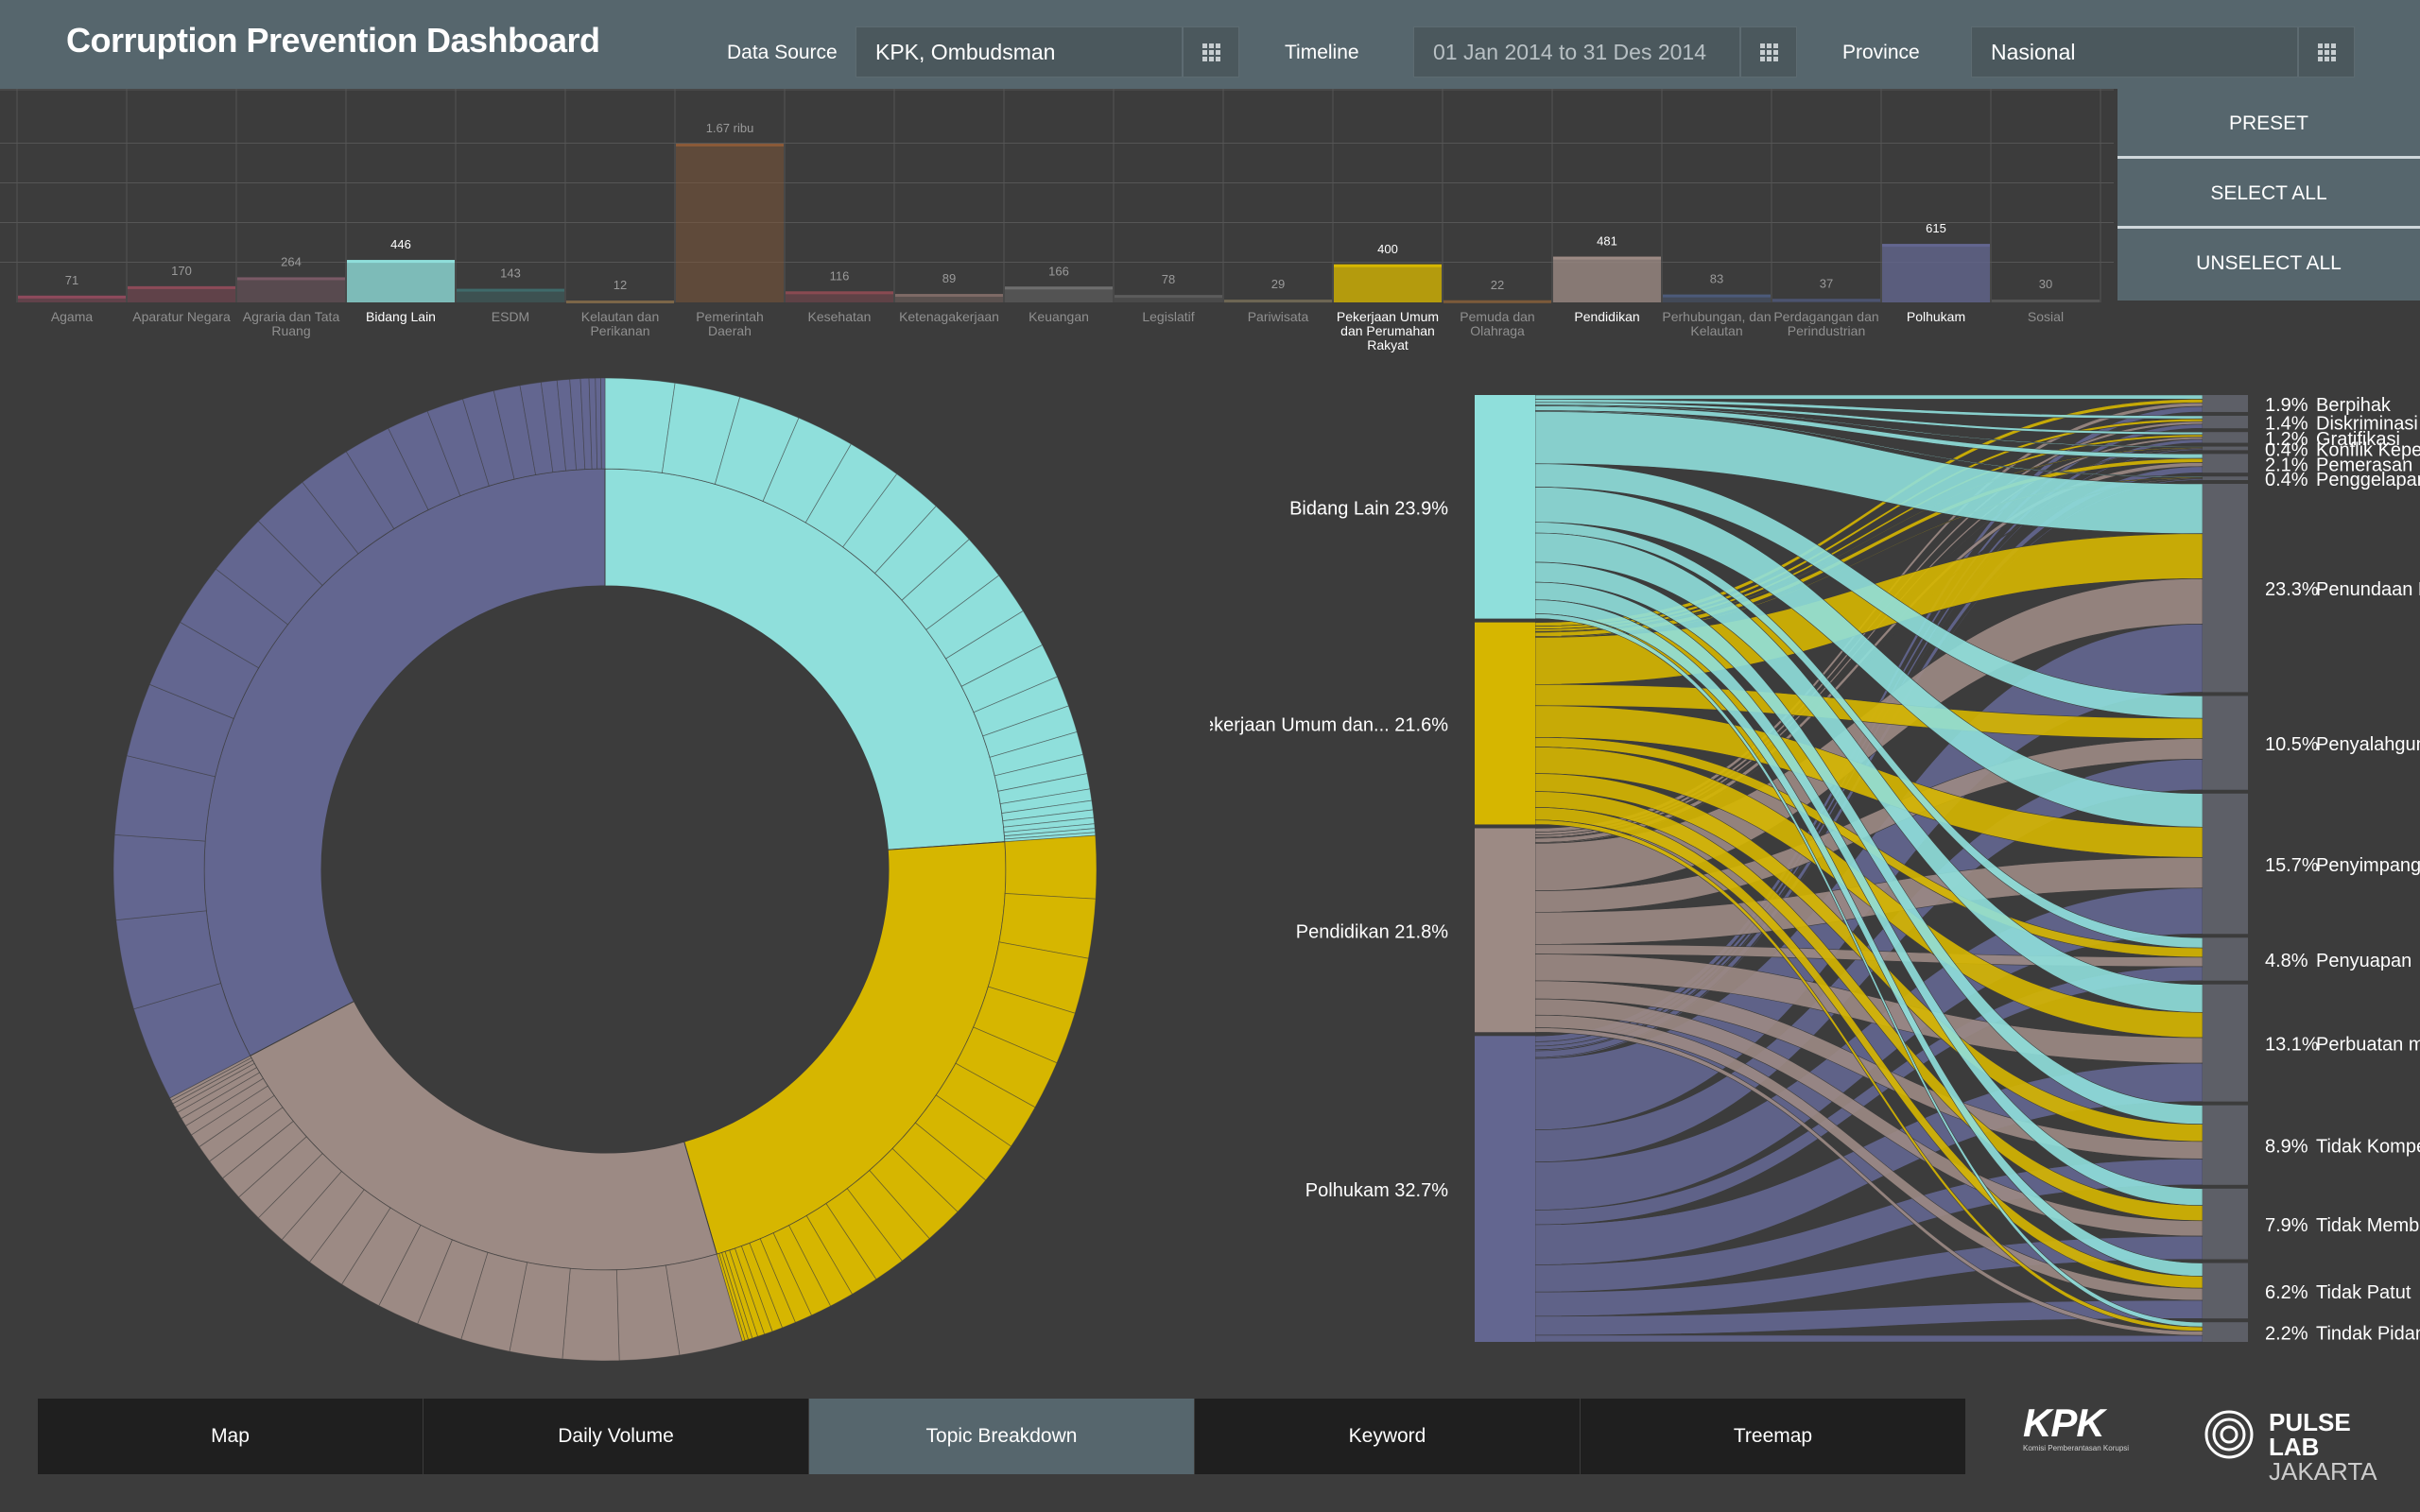 This screenshot has height=1512, width=2420. Describe the element at coordinates (1773, 1436) in the screenshot. I see `tab-treemap: Treemap` at that location.